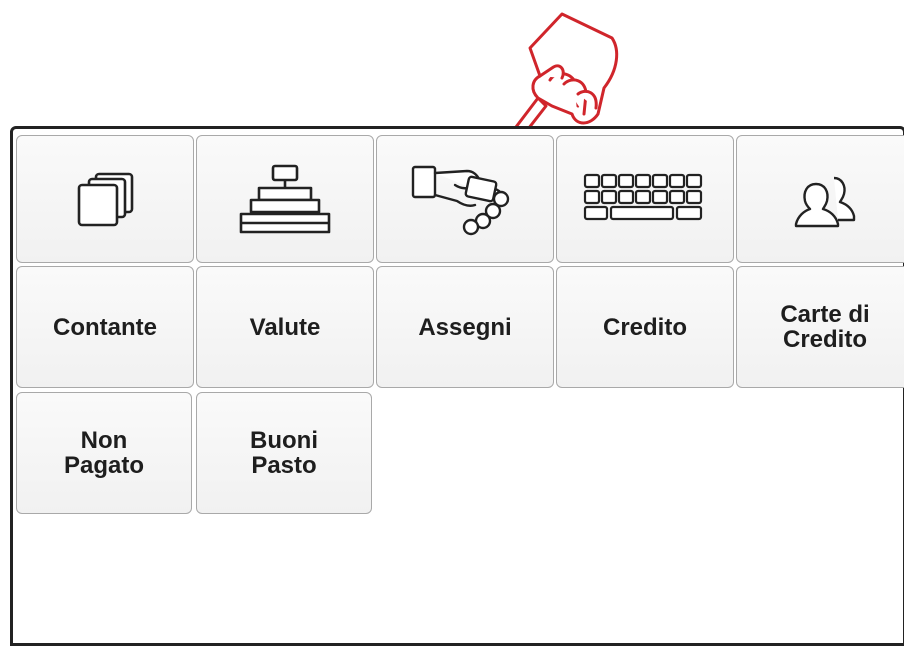 The width and height of the screenshot is (904, 646). What do you see at coordinates (825, 327) in the screenshot?
I see `carte-di-credito-label: Carte di Credito` at bounding box center [825, 327].